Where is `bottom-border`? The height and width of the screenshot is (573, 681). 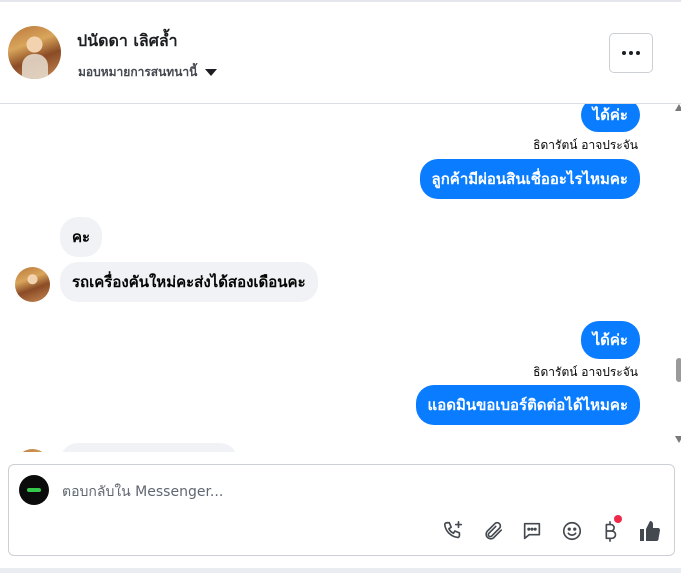
bottom-border is located at coordinates (340, 570).